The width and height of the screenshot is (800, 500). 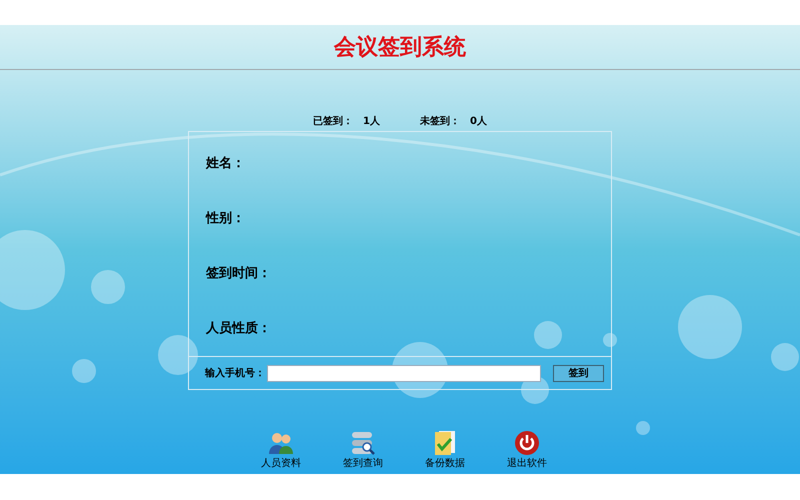 I want to click on toolbar-button: 退出软件, so click(x=527, y=450).